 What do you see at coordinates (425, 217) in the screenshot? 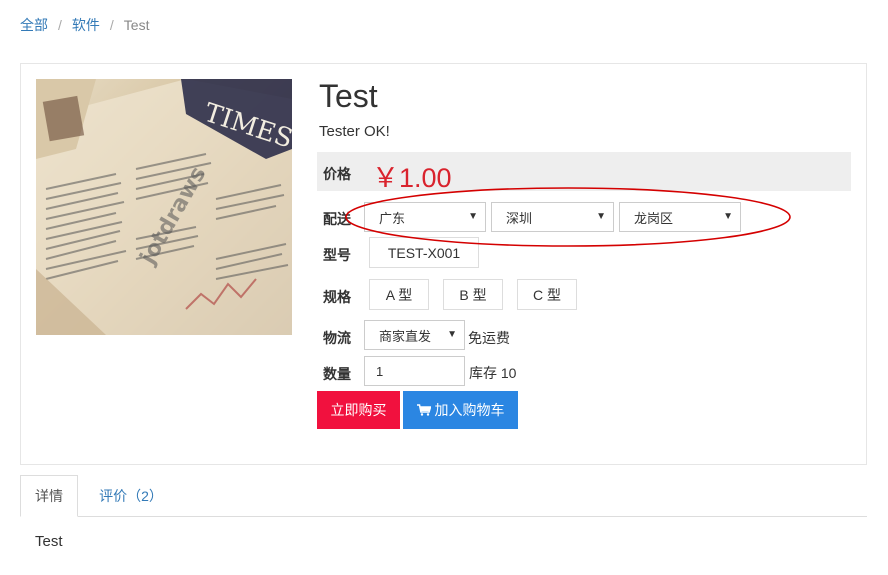
I see `province-select: 广东 ▼` at bounding box center [425, 217].